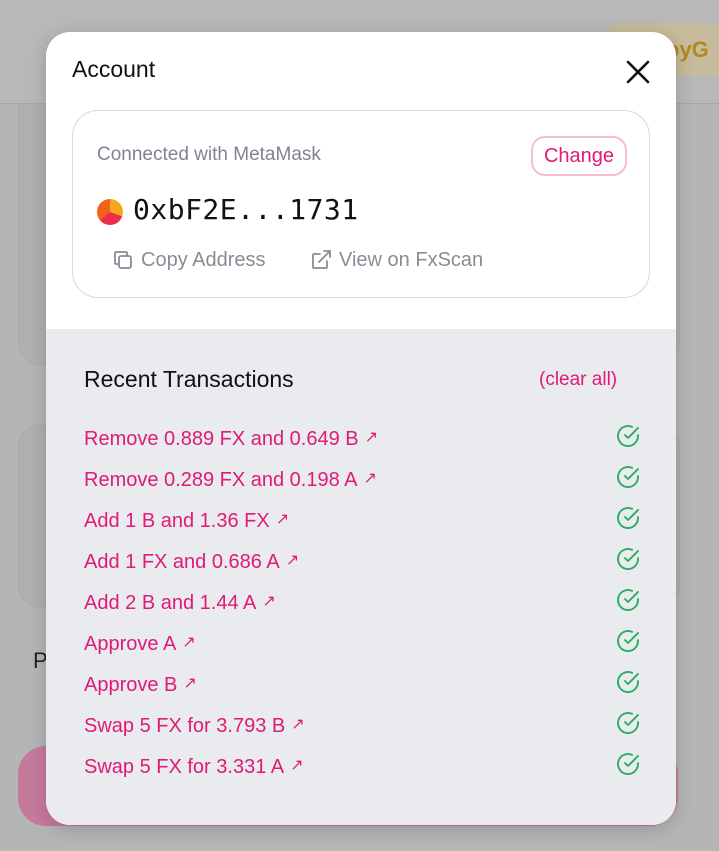  I want to click on wallet-avatar-icon, so click(110, 212).